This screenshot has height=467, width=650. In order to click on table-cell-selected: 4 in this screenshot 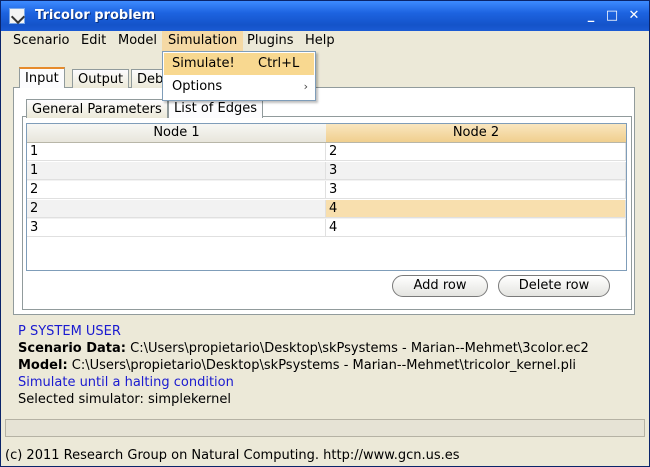, I will do `click(476, 209)`.